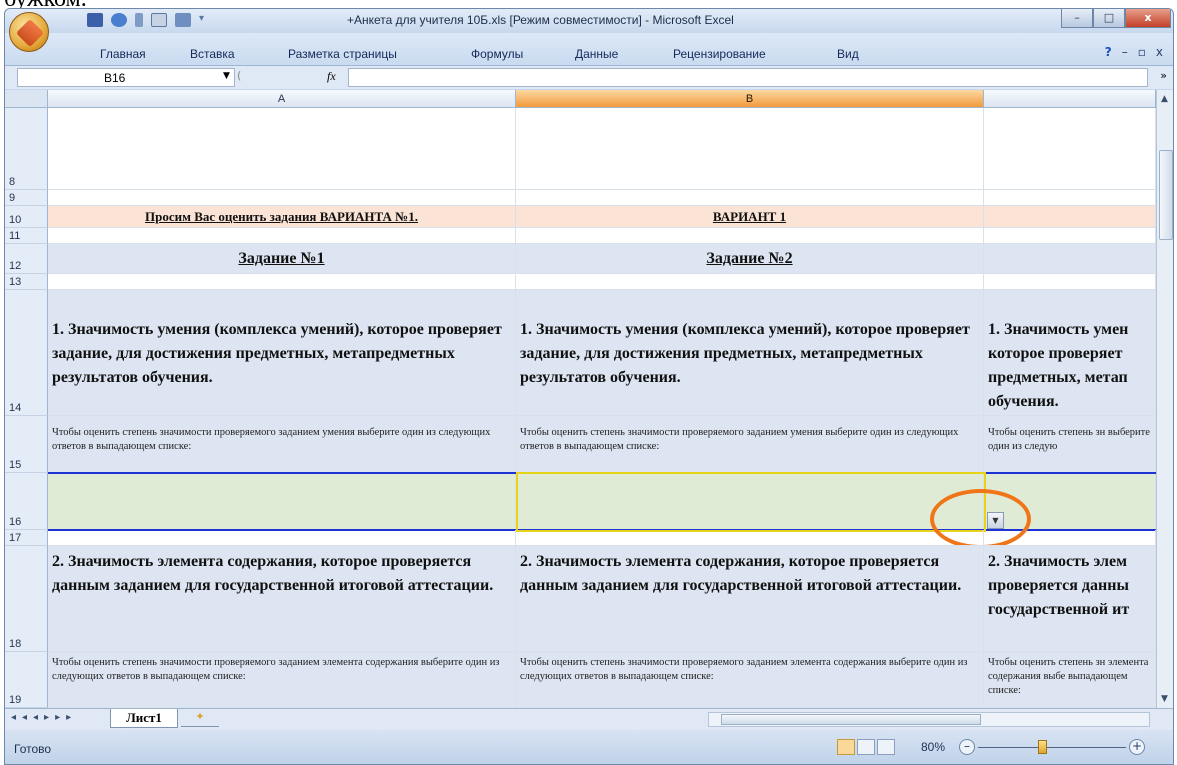 The width and height of the screenshot is (1177, 765). What do you see at coordinates (750, 236) in the screenshot?
I see `cell-b11` at bounding box center [750, 236].